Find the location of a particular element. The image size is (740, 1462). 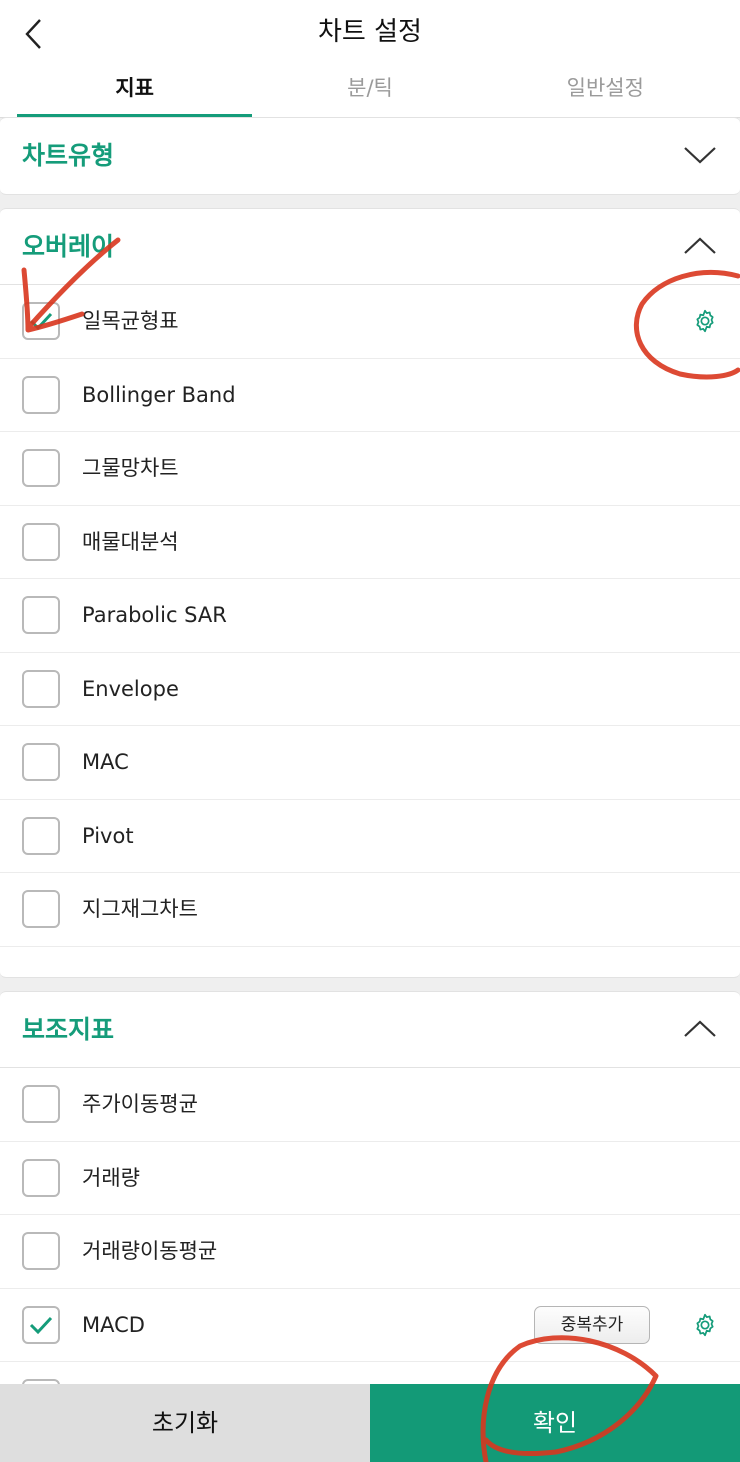

tab-general-settings: 일반설정 is located at coordinates (605, 92).